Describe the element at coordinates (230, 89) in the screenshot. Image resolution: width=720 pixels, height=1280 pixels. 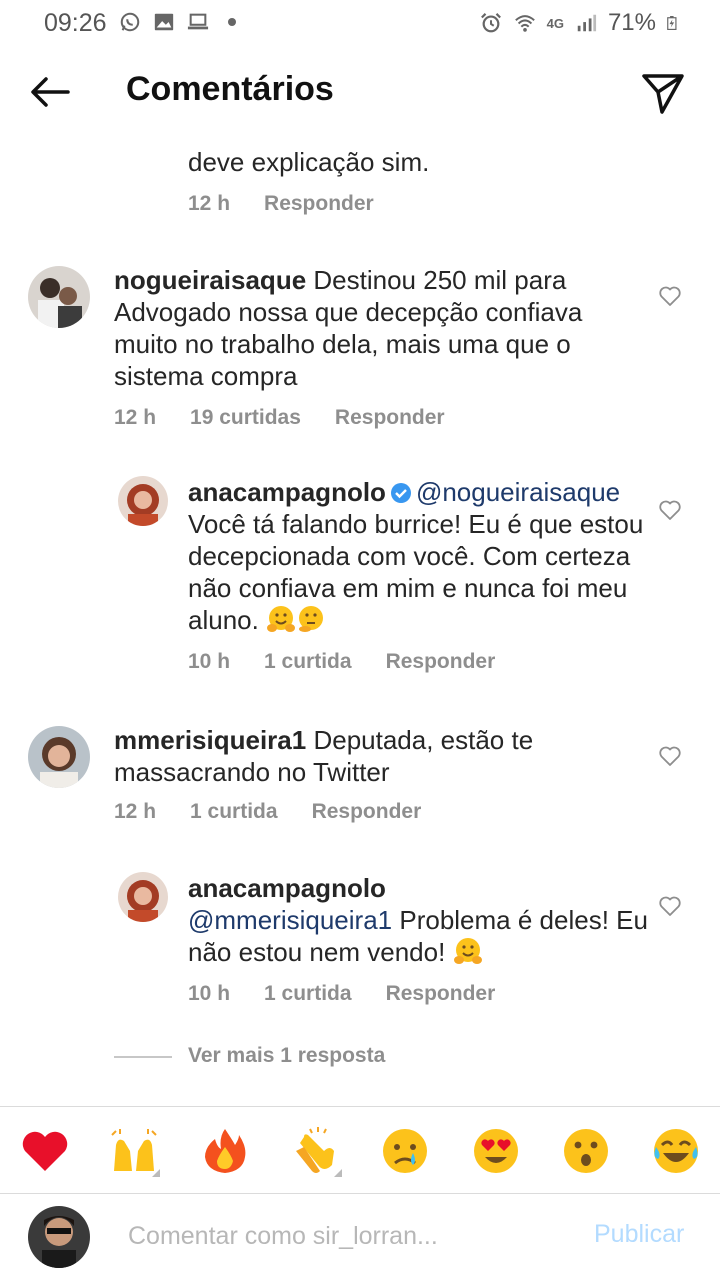
I see `page-title: Comentários` at that location.